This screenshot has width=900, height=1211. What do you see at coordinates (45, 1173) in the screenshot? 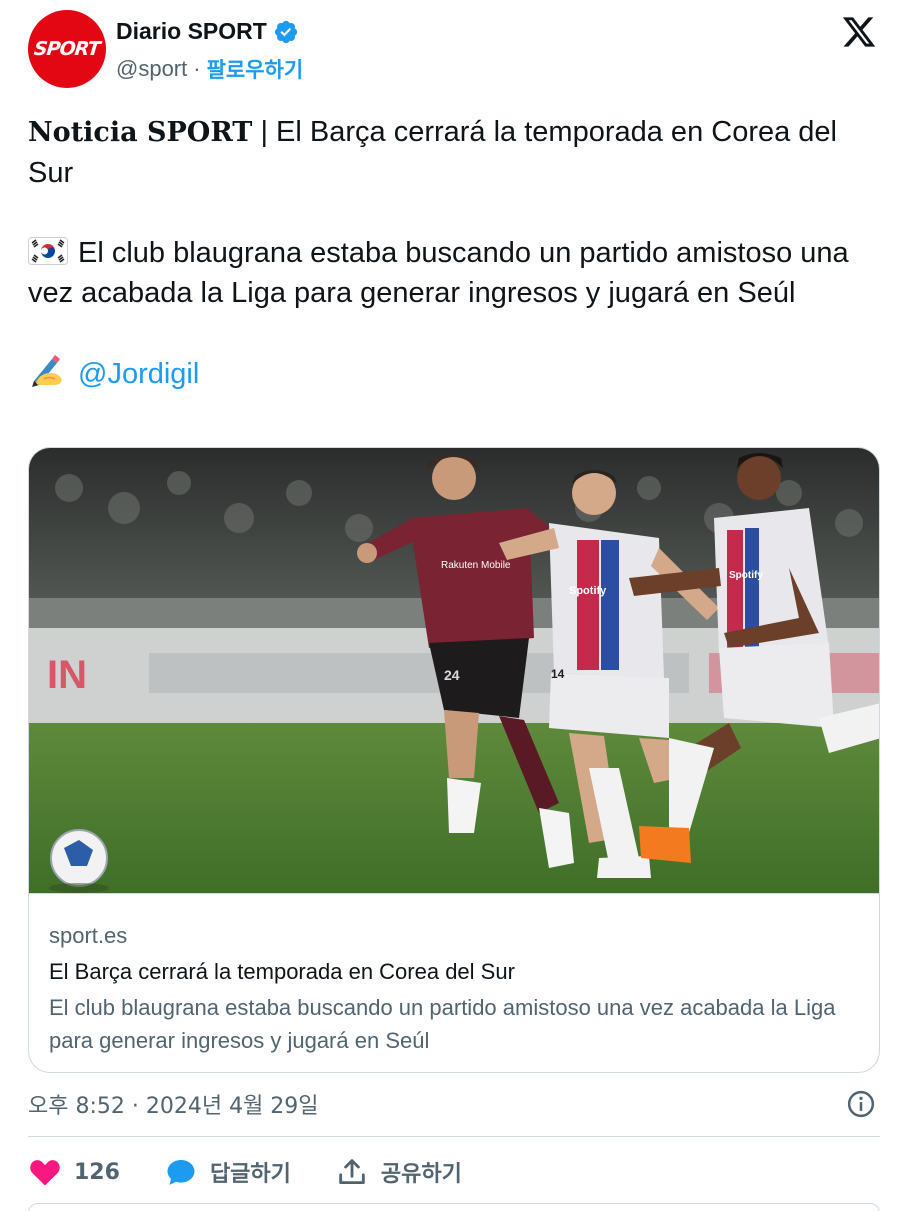
I see `heart-icon` at bounding box center [45, 1173].